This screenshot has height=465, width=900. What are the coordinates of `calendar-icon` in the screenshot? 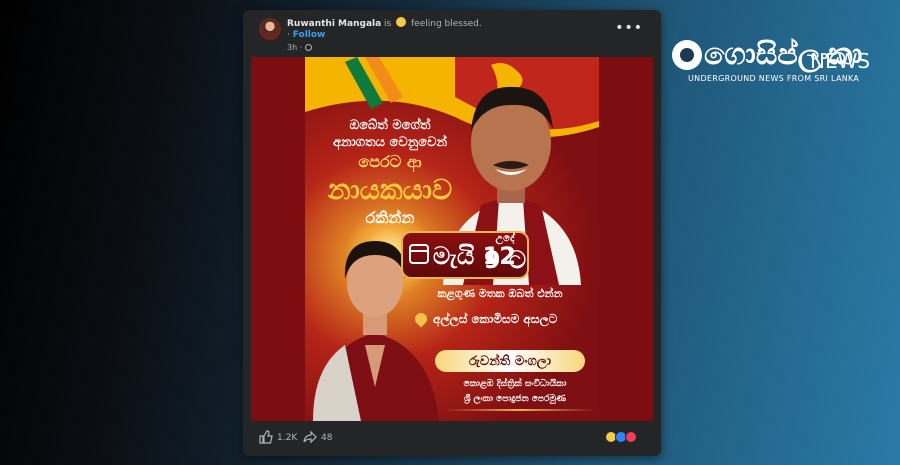 It's located at (419, 254).